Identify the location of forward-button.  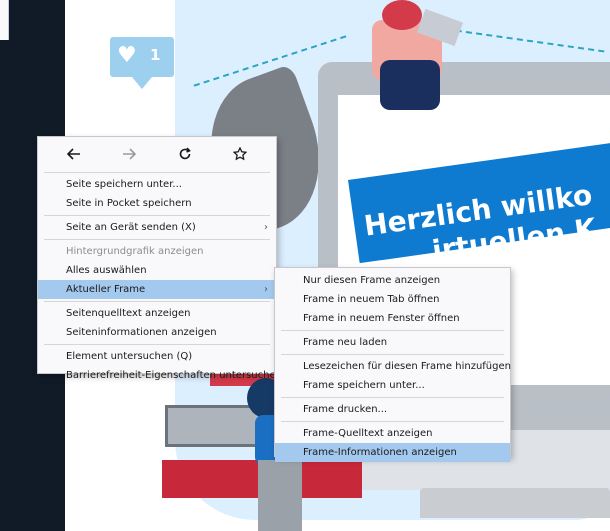
(129, 154).